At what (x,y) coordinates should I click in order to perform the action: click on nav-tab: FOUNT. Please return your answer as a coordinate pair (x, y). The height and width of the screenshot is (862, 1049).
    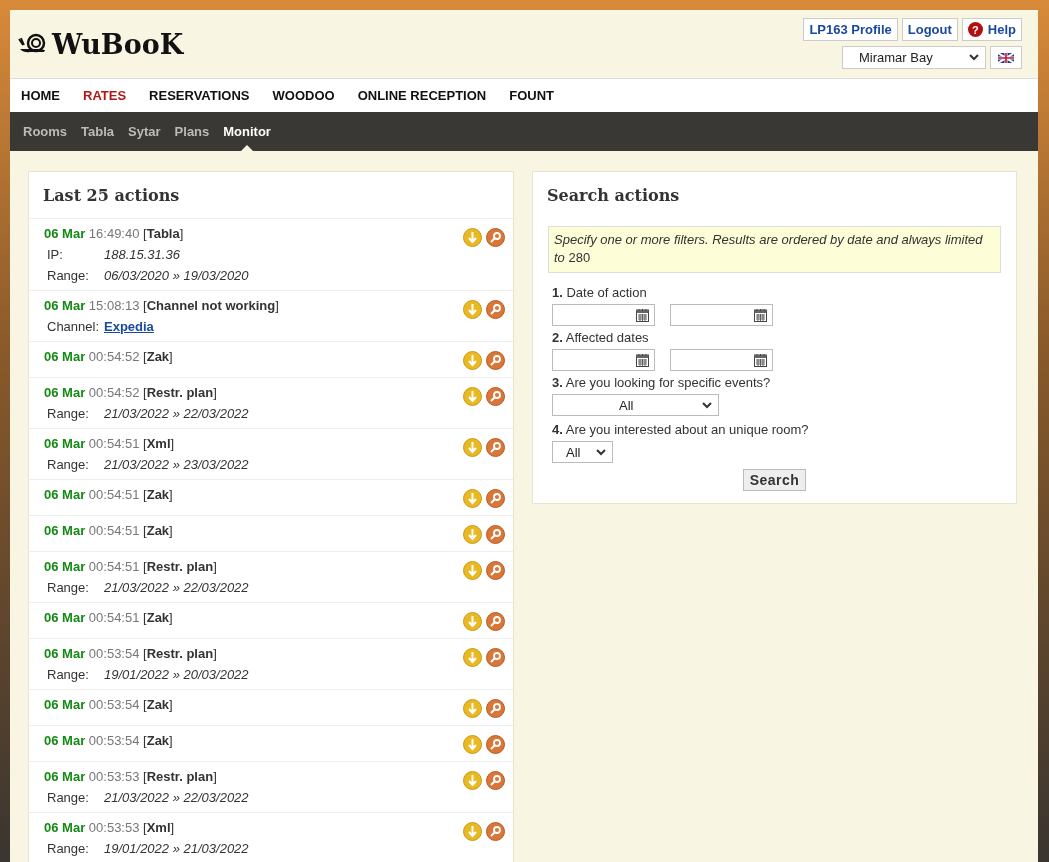
    Looking at the image, I should click on (531, 95).